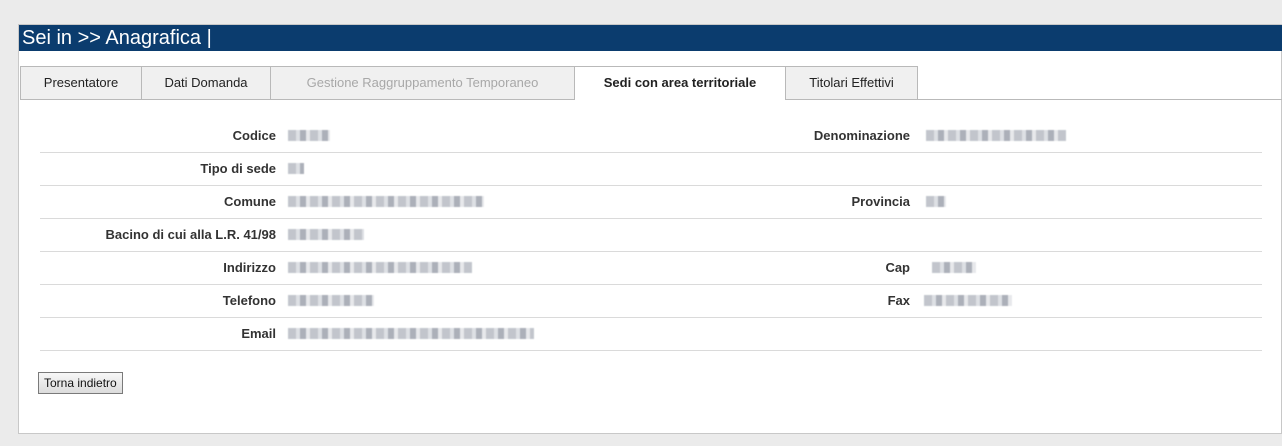 The image size is (1282, 446). What do you see at coordinates (997, 202) in the screenshot?
I see `provincia-value` at bounding box center [997, 202].